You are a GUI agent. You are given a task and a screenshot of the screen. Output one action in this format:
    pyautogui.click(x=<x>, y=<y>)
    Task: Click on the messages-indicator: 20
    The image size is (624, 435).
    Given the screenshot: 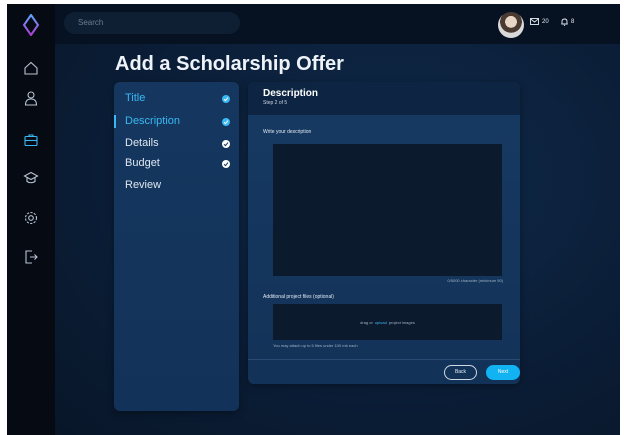 What is the action you would take?
    pyautogui.click(x=539, y=21)
    